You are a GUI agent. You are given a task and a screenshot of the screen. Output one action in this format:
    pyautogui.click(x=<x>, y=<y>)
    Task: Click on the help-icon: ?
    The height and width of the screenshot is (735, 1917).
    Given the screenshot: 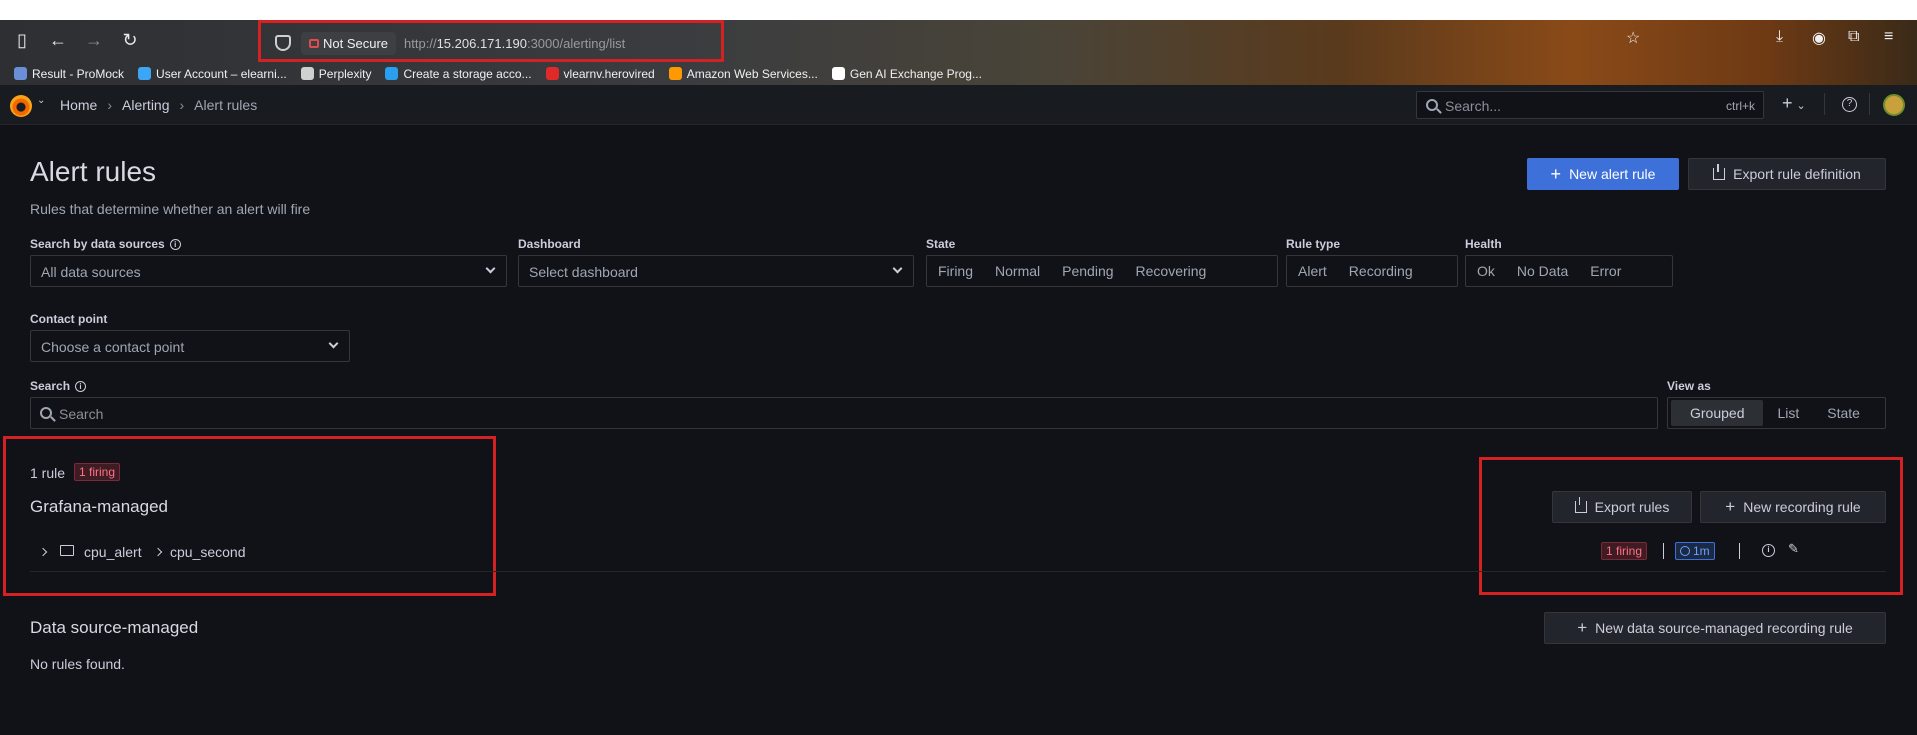 What is the action you would take?
    pyautogui.click(x=1849, y=104)
    